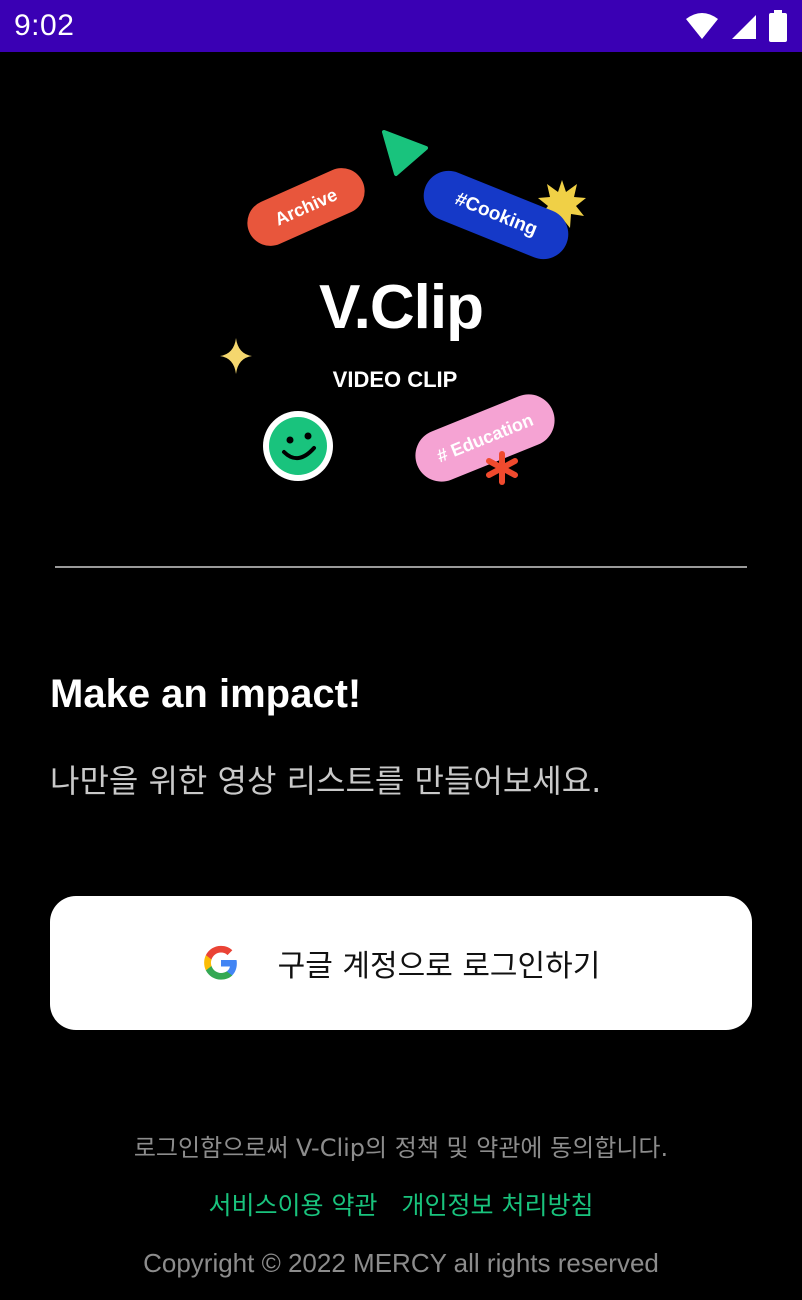 This screenshot has width=802, height=1300. Describe the element at coordinates (44, 25) in the screenshot. I see `status-time: 9:02` at that location.